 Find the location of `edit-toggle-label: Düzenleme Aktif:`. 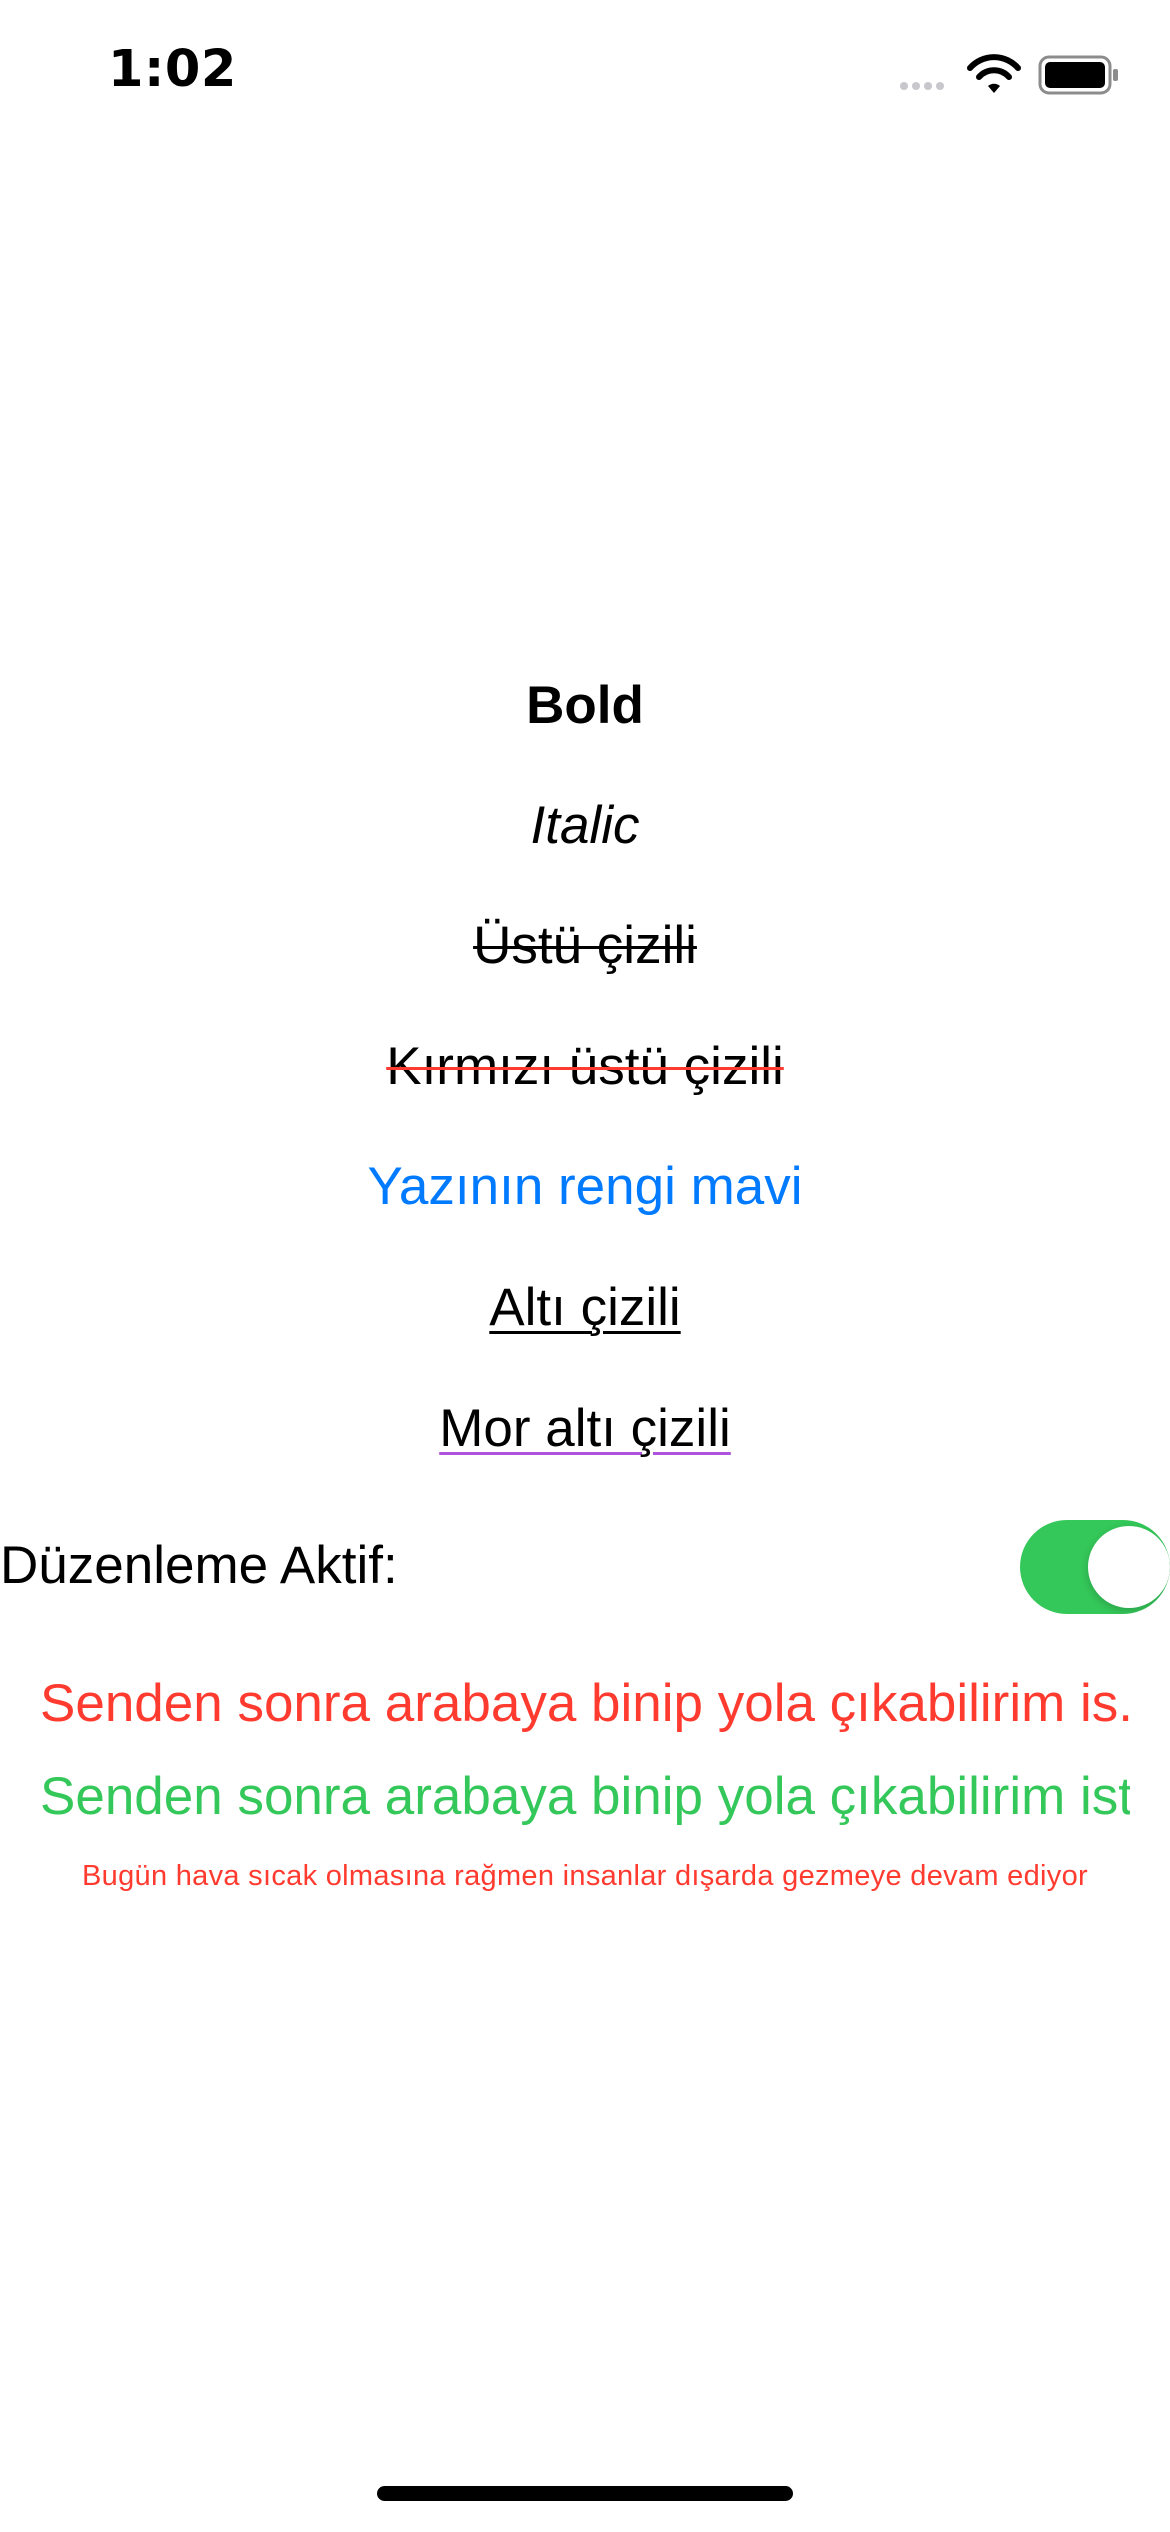

edit-toggle-label: Düzenleme Aktif: is located at coordinates (199, 1565).